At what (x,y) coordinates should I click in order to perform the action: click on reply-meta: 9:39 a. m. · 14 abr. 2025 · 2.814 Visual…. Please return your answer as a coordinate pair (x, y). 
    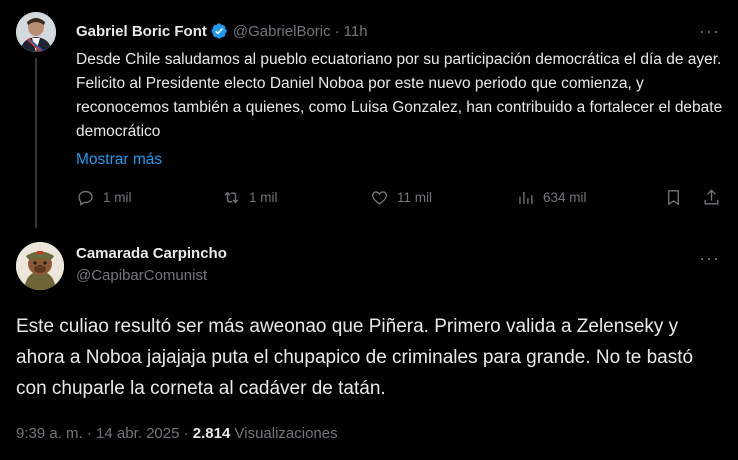
    Looking at the image, I should click on (177, 433).